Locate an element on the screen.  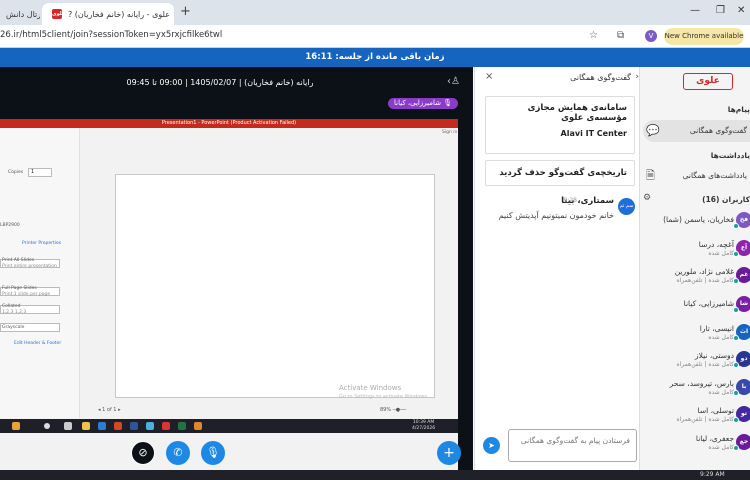
notes-section-title: یادداشت‌ها is located at coordinates (730, 155).